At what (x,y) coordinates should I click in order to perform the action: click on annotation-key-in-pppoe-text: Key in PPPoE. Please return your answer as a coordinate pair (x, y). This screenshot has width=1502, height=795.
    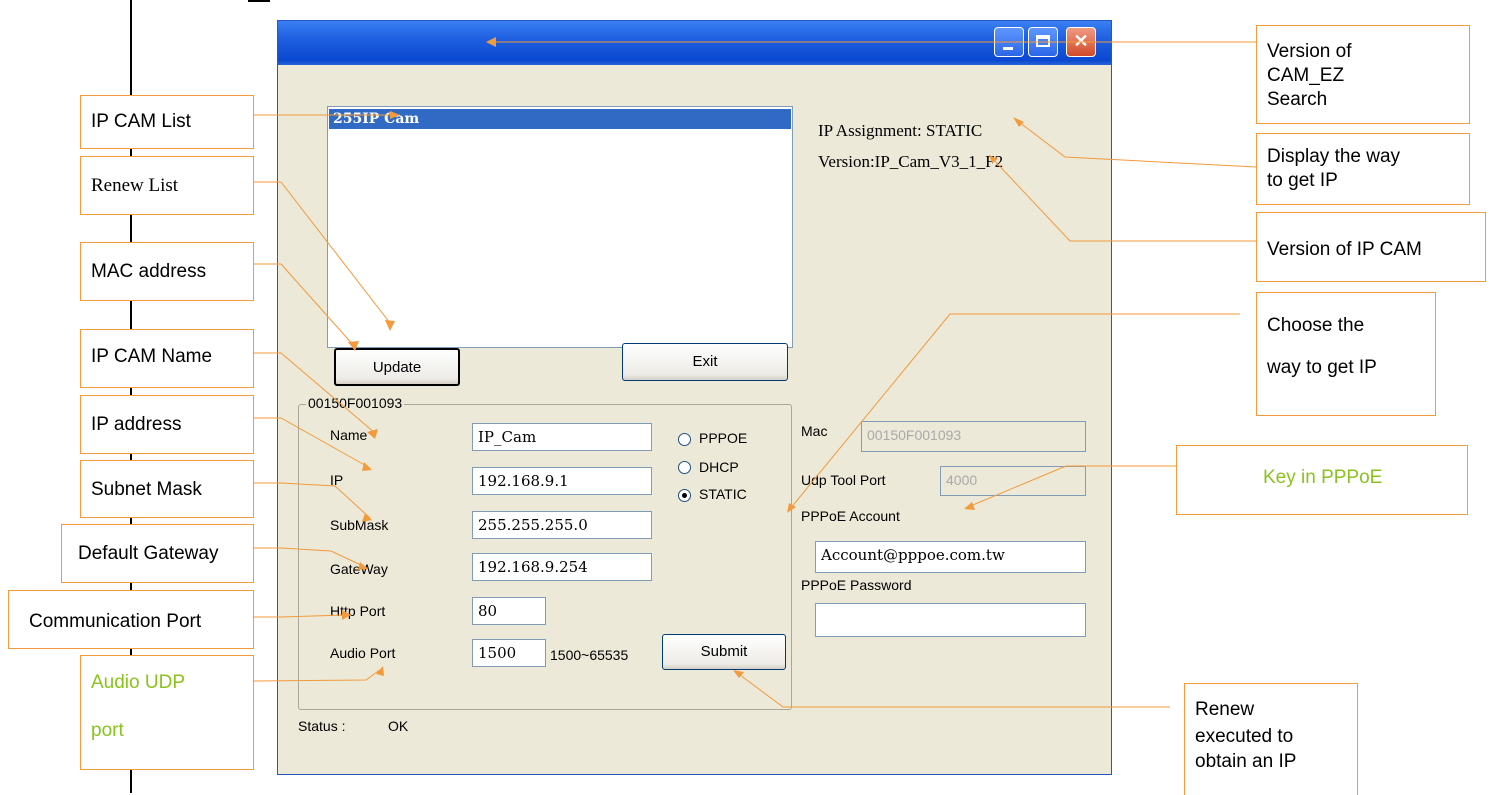
    Looking at the image, I should click on (1323, 477).